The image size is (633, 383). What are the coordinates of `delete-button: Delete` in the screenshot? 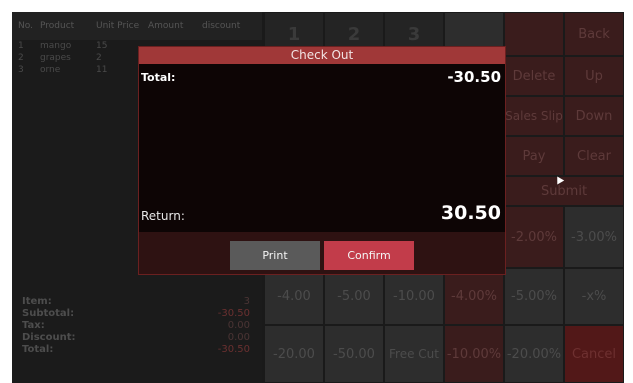 It's located at (534, 76).